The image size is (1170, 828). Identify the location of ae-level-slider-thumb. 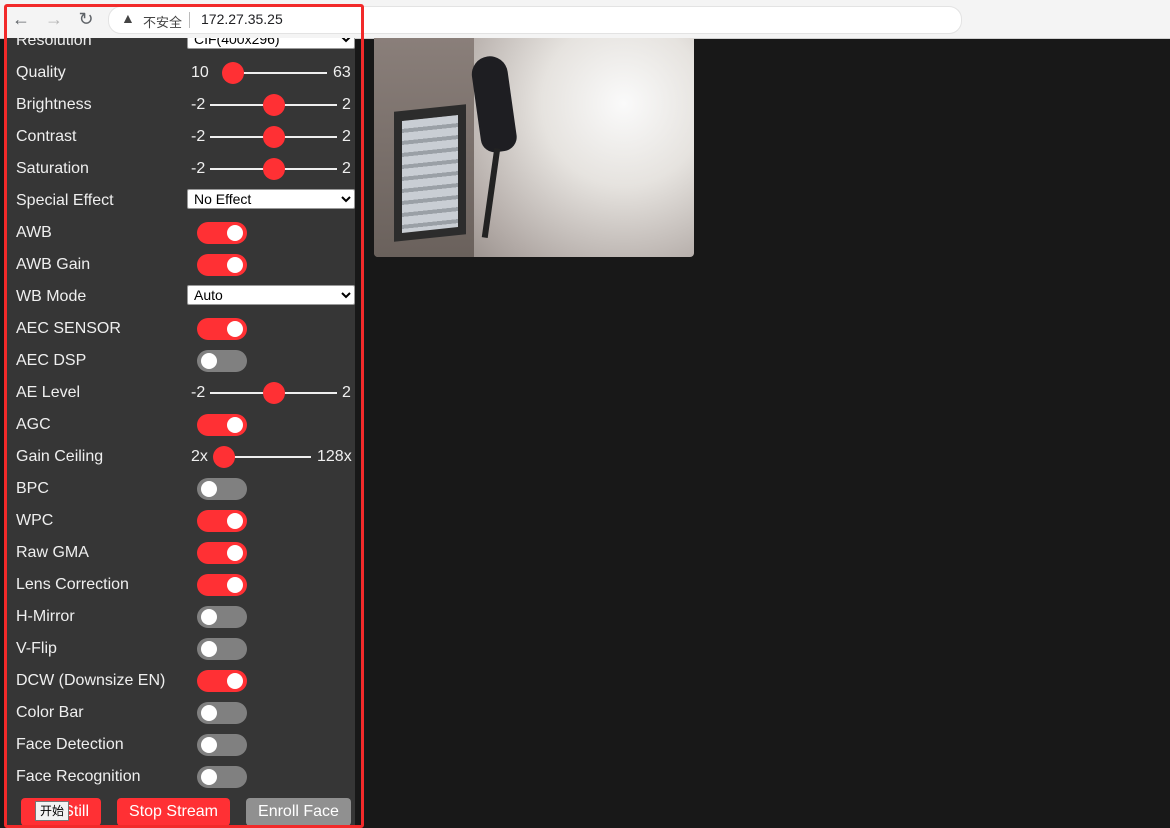
(273, 393).